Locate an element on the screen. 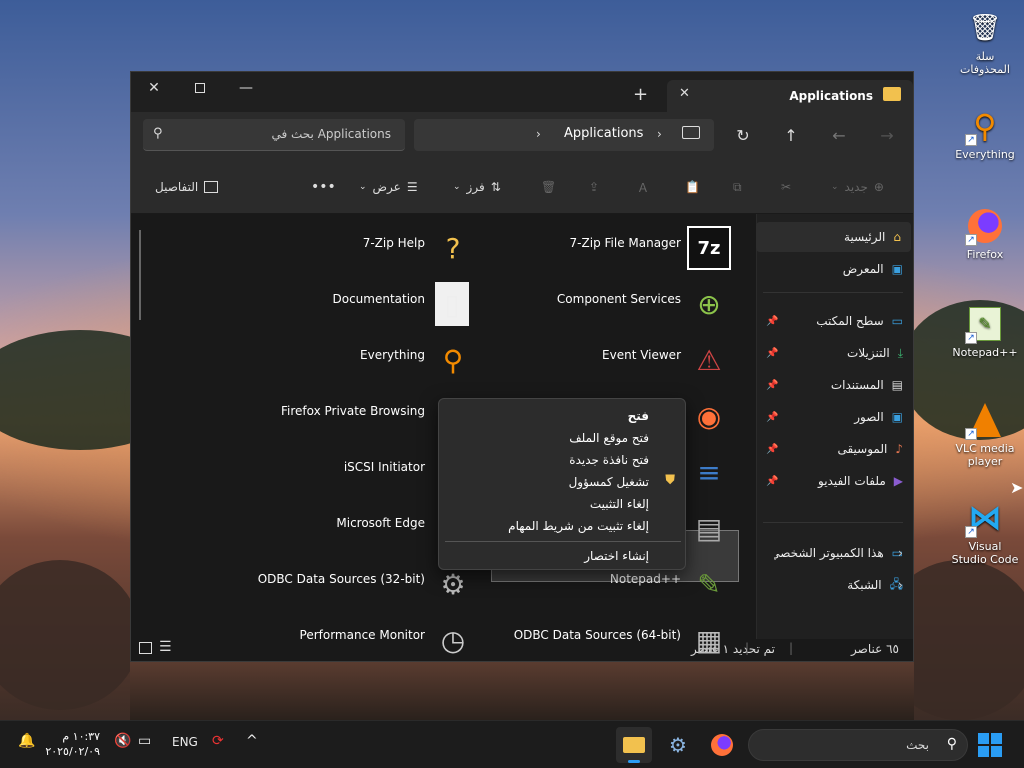 Image resolution: width=1024 pixels, height=768 pixels. list-item: ▦ ODBC Data Sources (64-bit) is located at coordinates (587, 642).